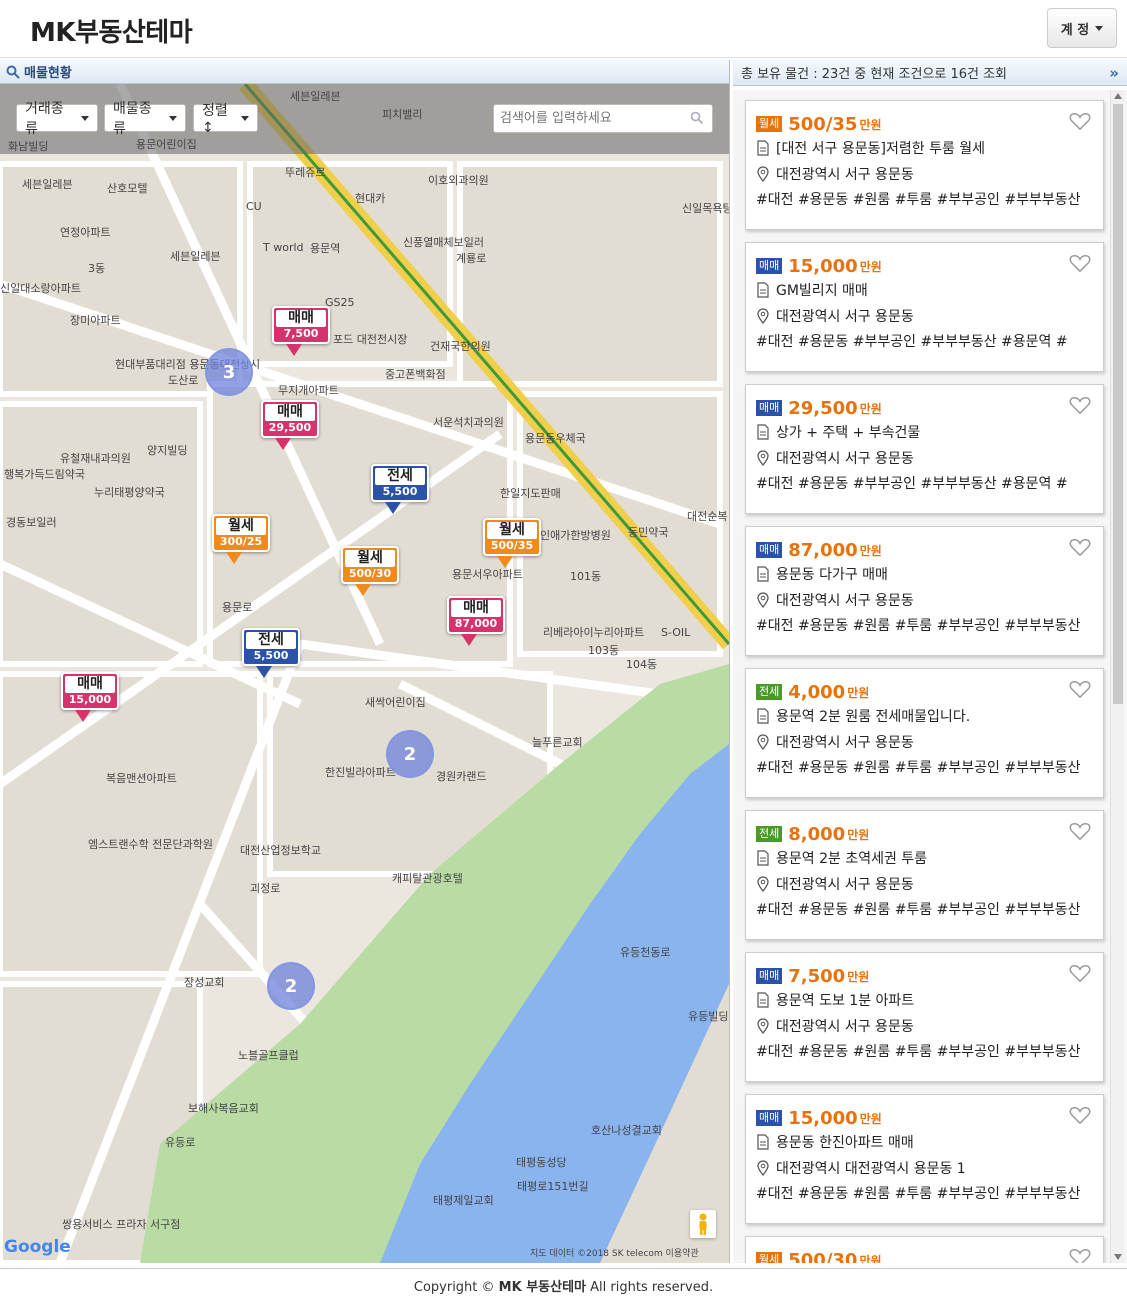 This screenshot has height=1307, width=1127. What do you see at coordinates (223, 1108) in the screenshot?
I see `map-label: 보해사복음교회` at bounding box center [223, 1108].